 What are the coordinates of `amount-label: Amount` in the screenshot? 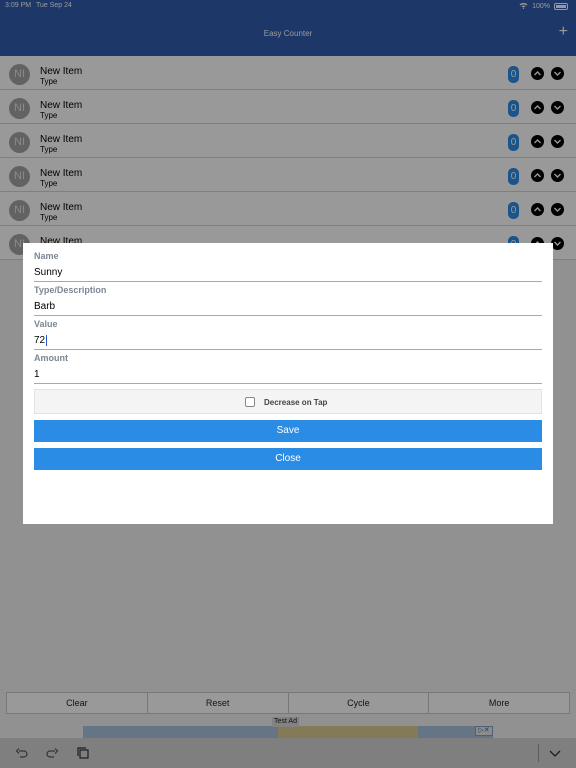 It's located at (51, 358).